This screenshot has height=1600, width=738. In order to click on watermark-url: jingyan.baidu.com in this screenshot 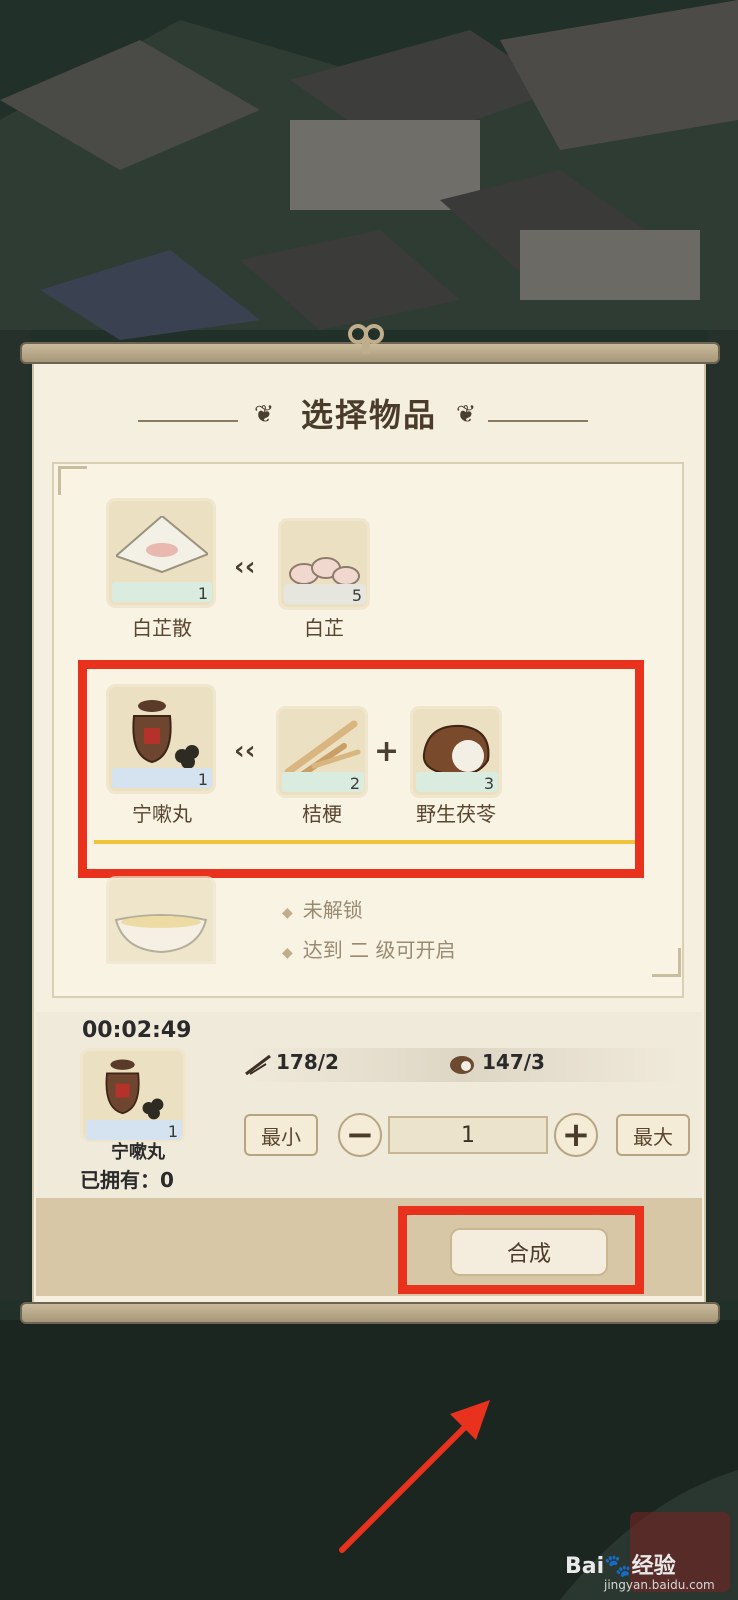, I will do `click(659, 1585)`.